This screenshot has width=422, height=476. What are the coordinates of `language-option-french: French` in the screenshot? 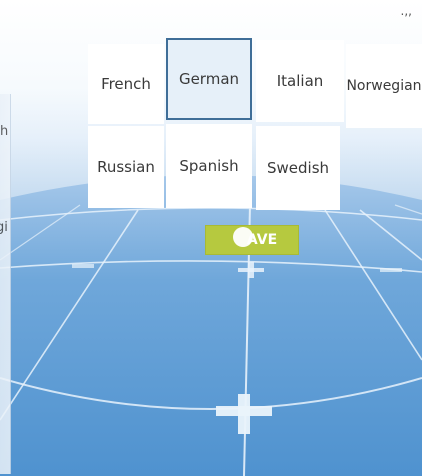 It's located at (126, 84).